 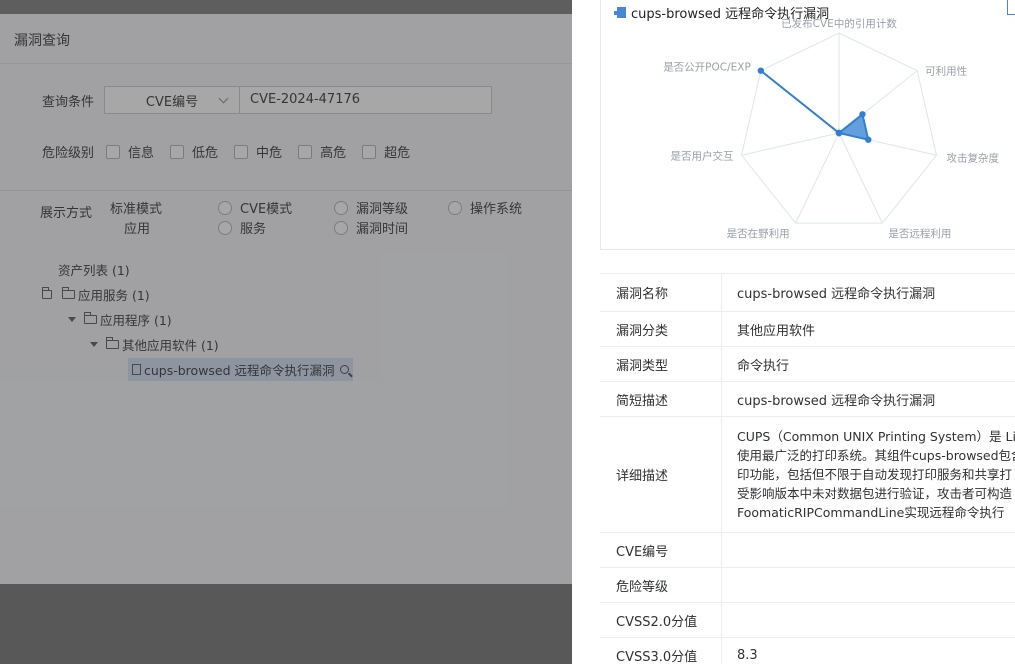 What do you see at coordinates (130, 151) in the screenshot?
I see `level-checkbox-info: 信息` at bounding box center [130, 151].